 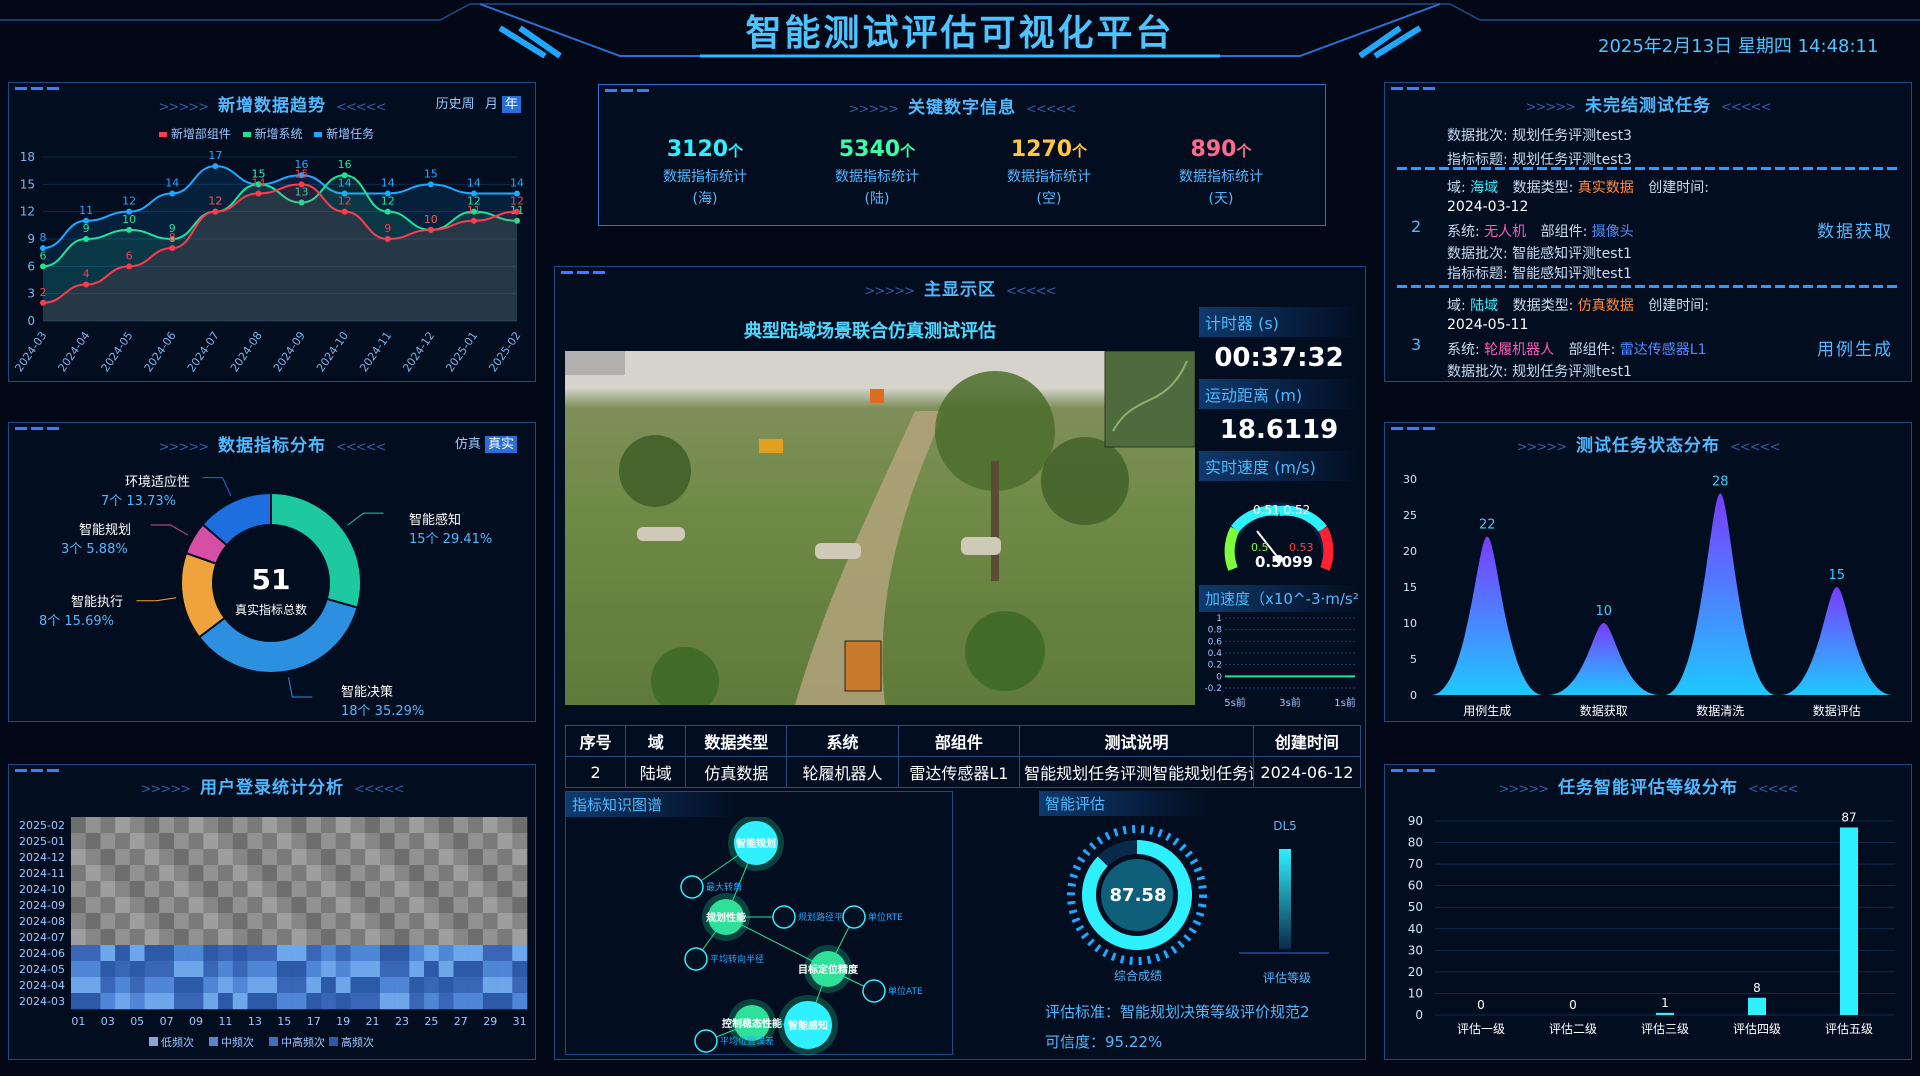 I want to click on eval-level-label: 评估等级, so click(x=1286, y=978).